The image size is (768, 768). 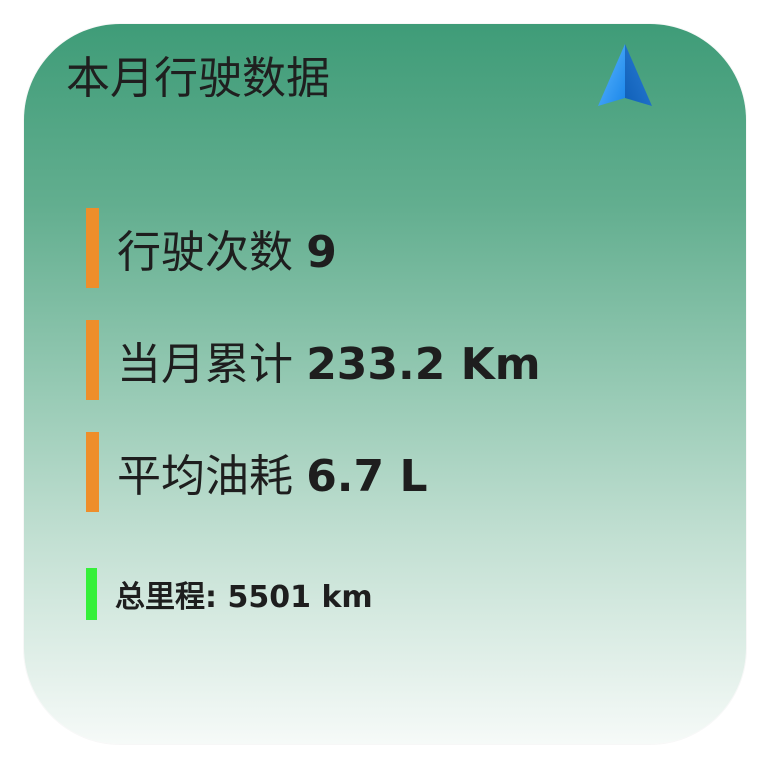 I want to click on navigation-arrow-icon, so click(x=625, y=75).